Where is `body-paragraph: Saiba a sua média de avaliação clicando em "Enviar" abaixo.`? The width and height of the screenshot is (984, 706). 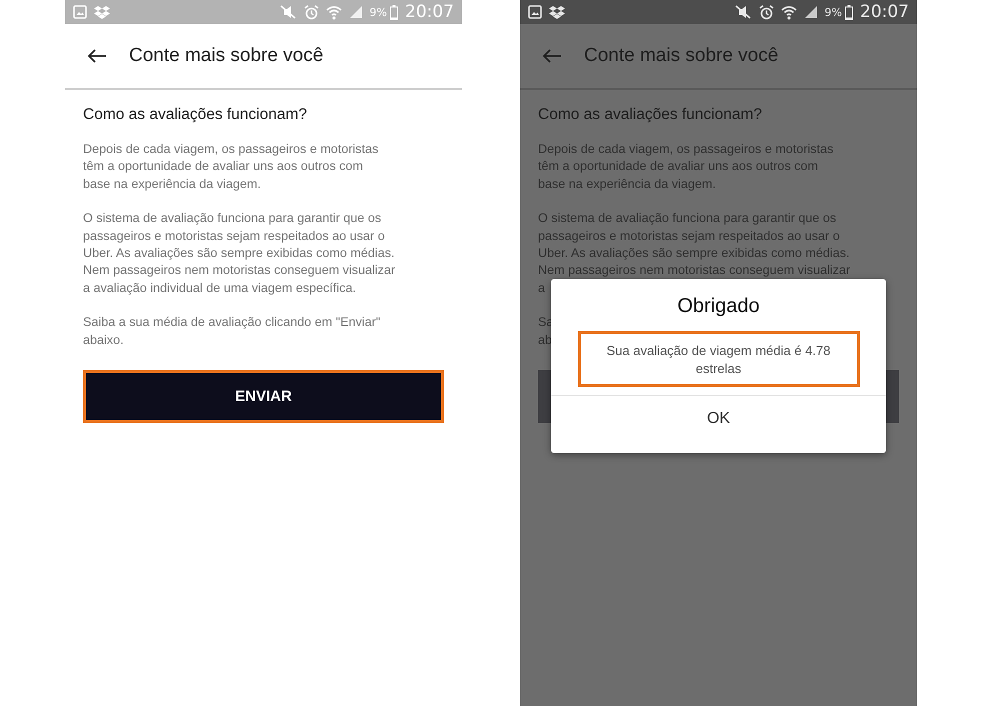
body-paragraph: Saiba a sua média de avaliação clicando em "Enviar" abaixo. is located at coordinates (232, 331).